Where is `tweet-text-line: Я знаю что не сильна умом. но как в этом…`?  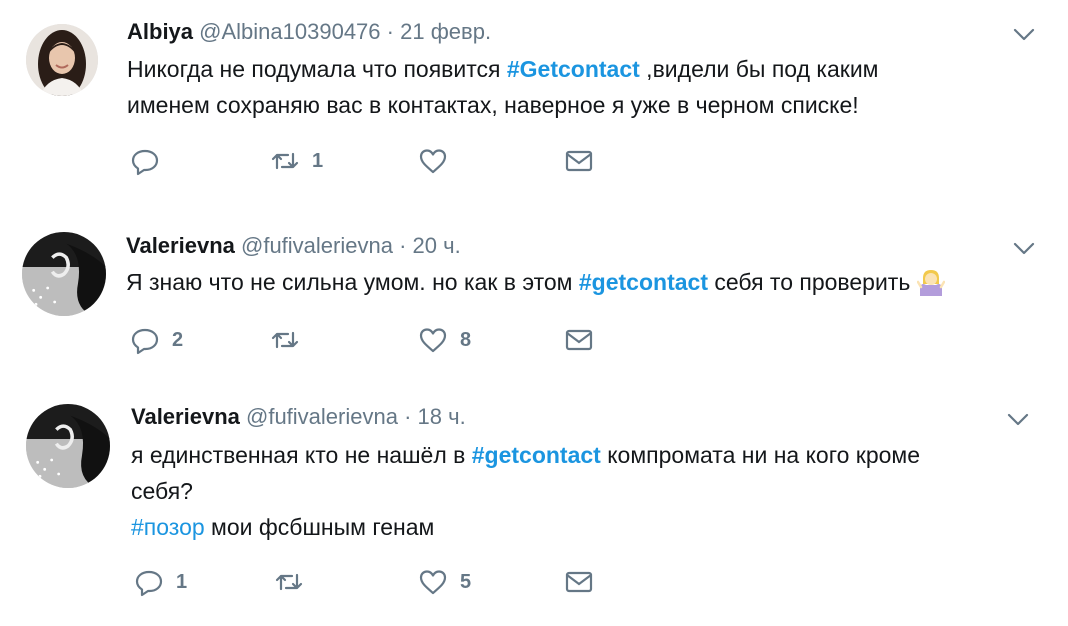
tweet-text-line: Я знаю что не сильна умом. но как в этом… is located at coordinates (535, 282).